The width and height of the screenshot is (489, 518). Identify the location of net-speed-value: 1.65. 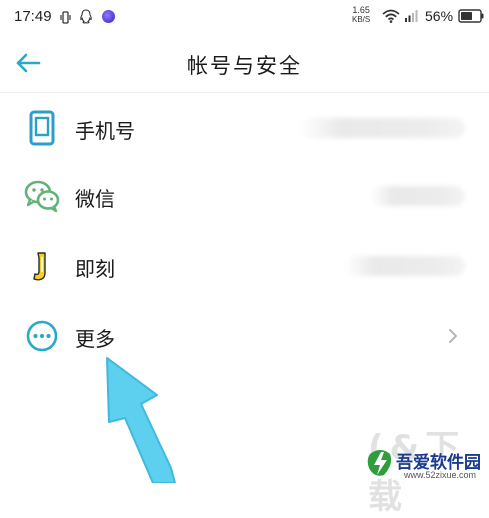
(361, 10).